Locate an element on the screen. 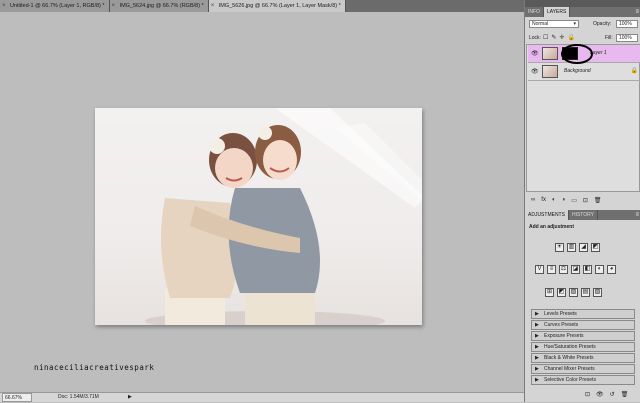  doc-tab-img5624: × IMG_5624.jpg @ 66.7% (RGB/8) * is located at coordinates (159, 6).